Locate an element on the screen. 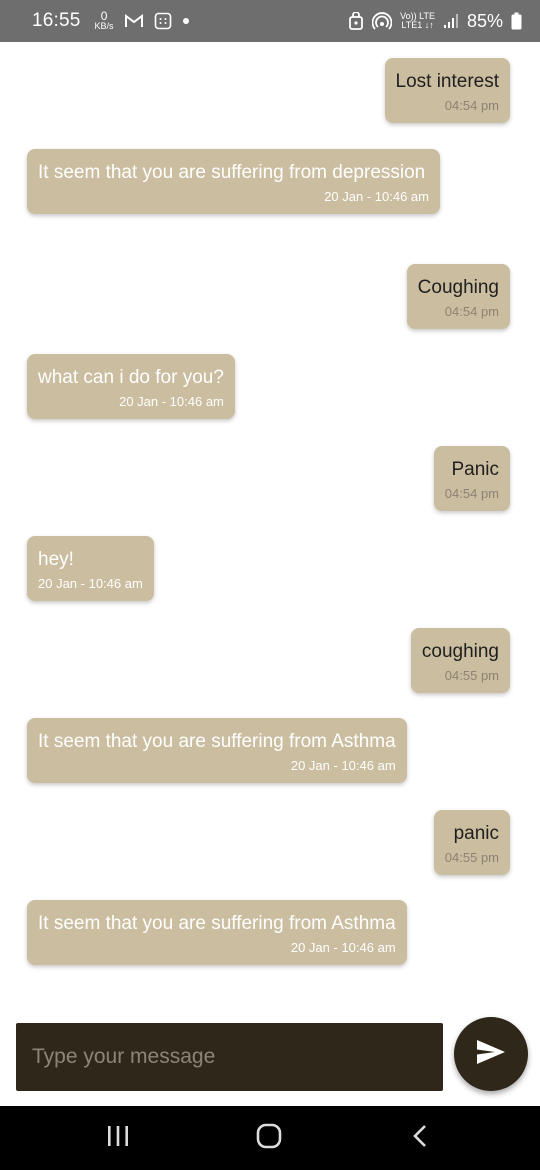 This screenshot has height=1170, width=540. message-input is located at coordinates (229, 1057).